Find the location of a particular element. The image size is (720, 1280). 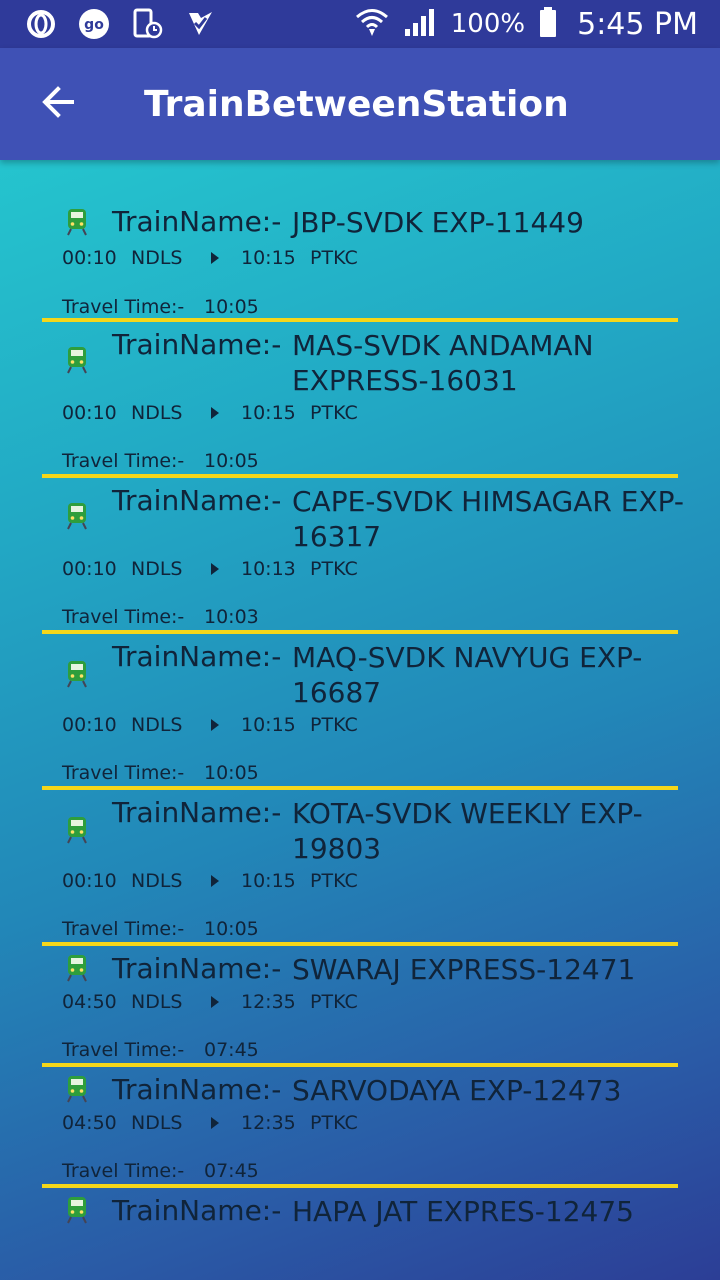

go-icon: go is located at coordinates (94, 24).